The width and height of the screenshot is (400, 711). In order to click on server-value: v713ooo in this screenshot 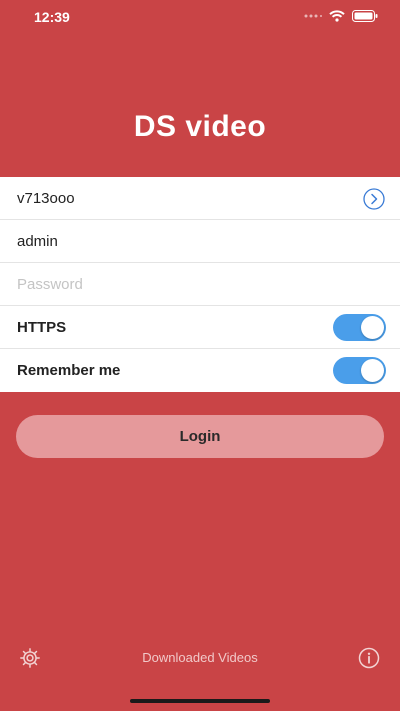, I will do `click(46, 198)`.